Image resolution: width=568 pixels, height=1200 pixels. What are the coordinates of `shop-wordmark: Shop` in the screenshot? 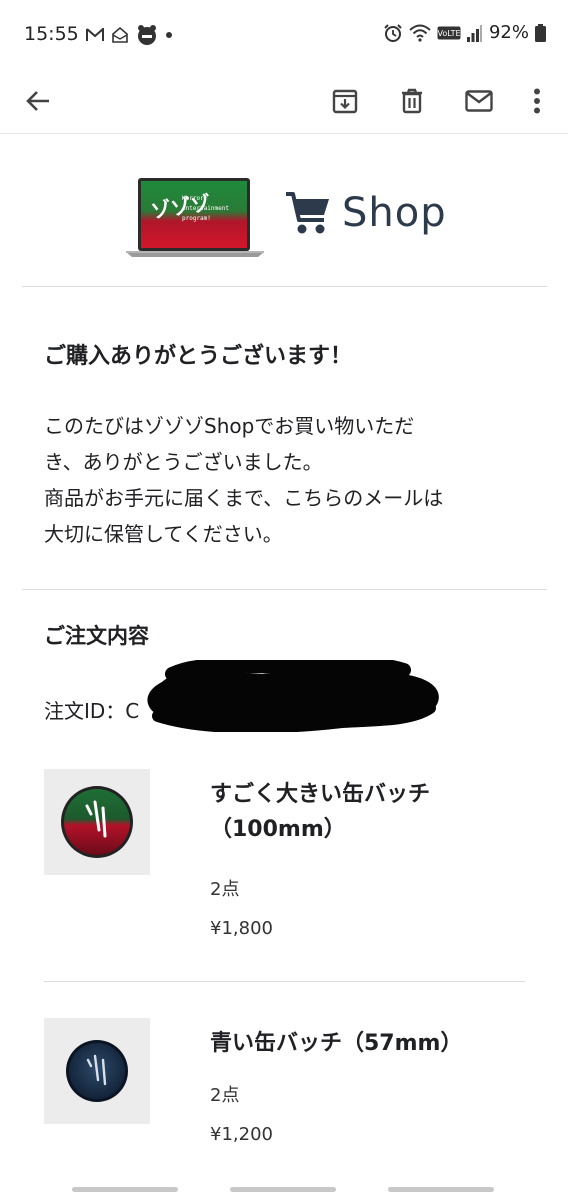 It's located at (394, 213).